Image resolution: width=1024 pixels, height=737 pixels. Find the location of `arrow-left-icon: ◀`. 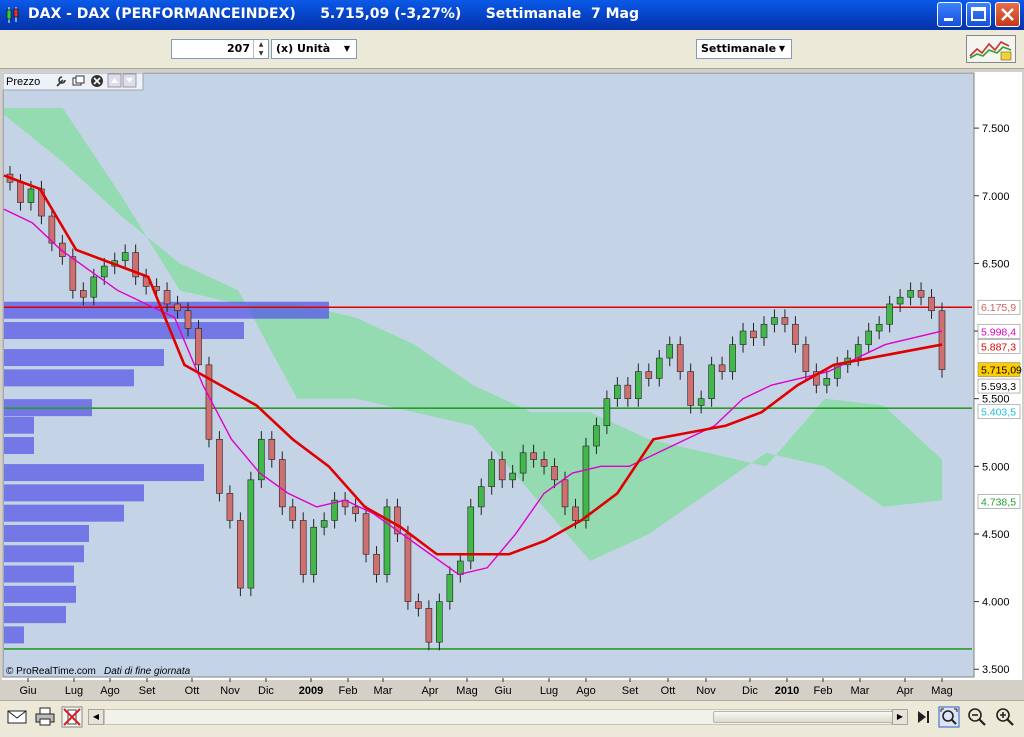

arrow-left-icon: ◀ is located at coordinates (96, 716).